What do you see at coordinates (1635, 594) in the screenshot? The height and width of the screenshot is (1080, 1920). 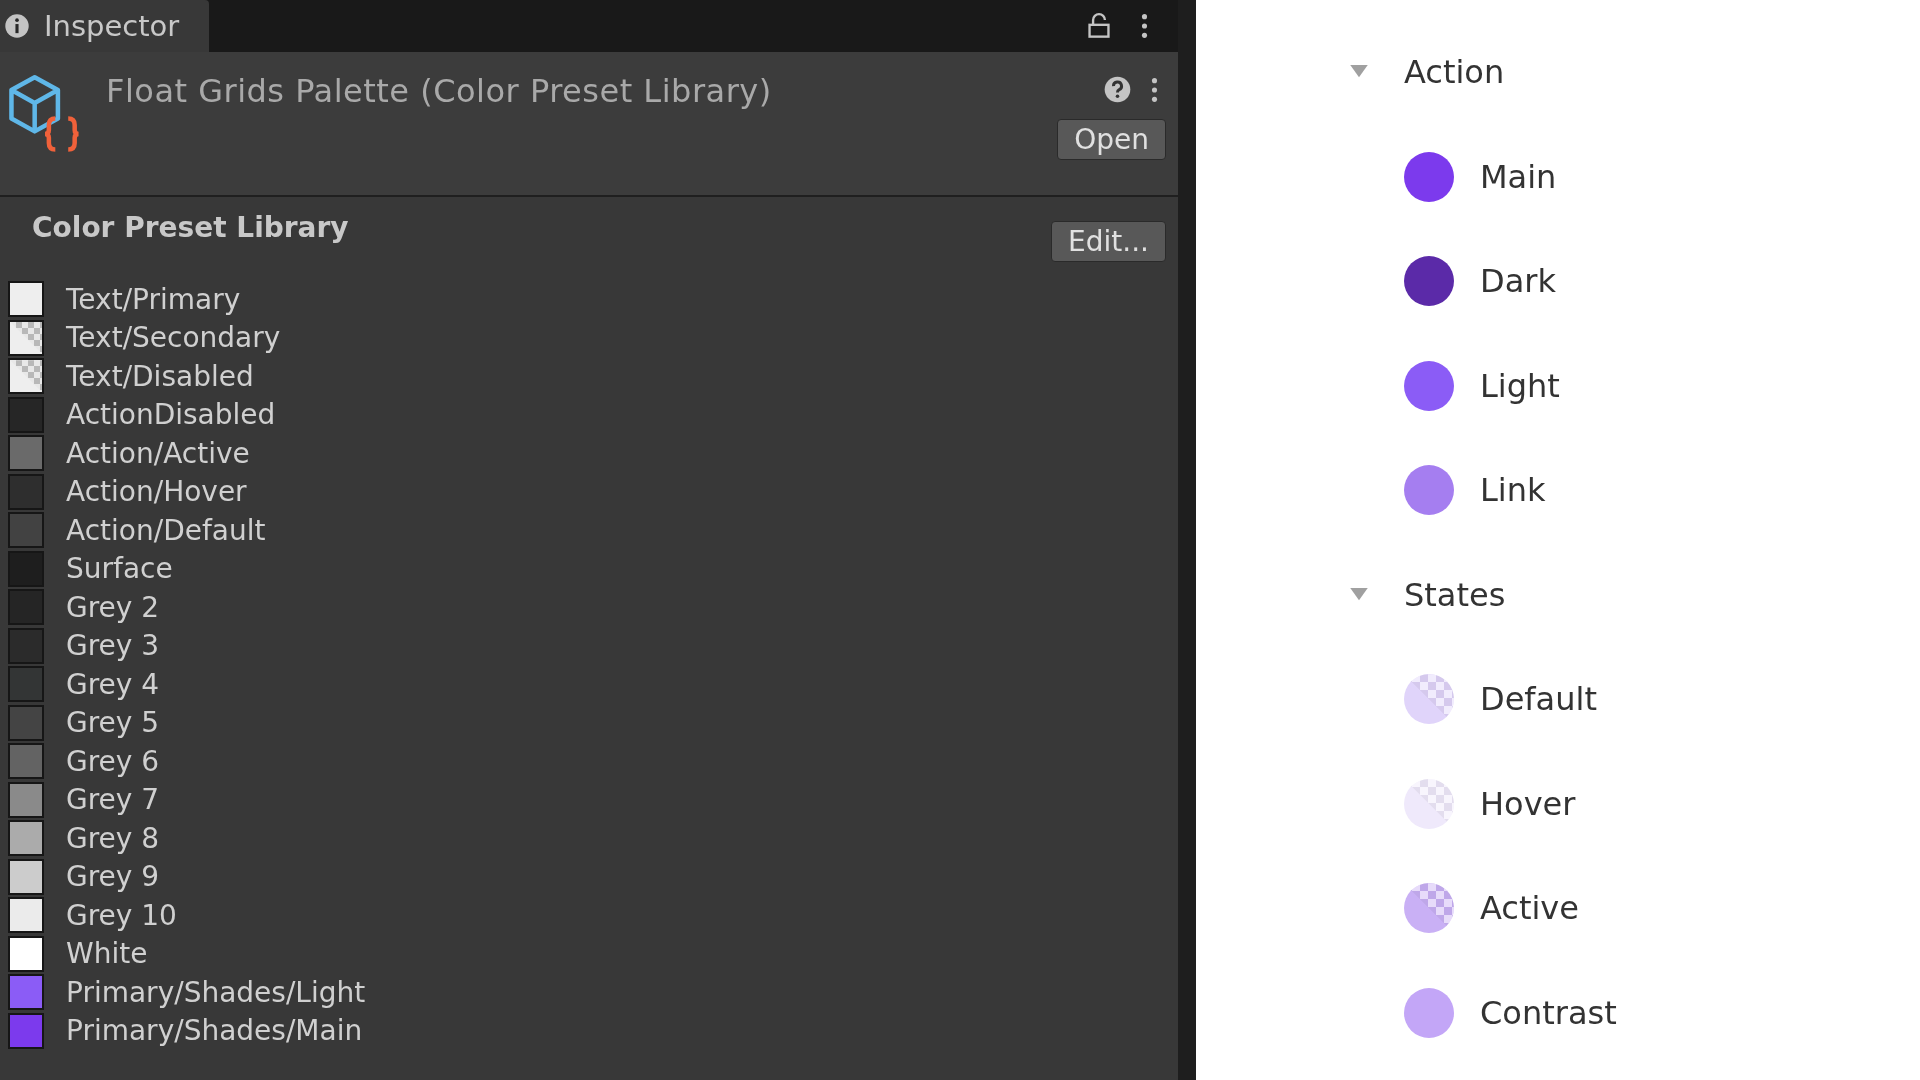 I see `group-header: States` at bounding box center [1635, 594].